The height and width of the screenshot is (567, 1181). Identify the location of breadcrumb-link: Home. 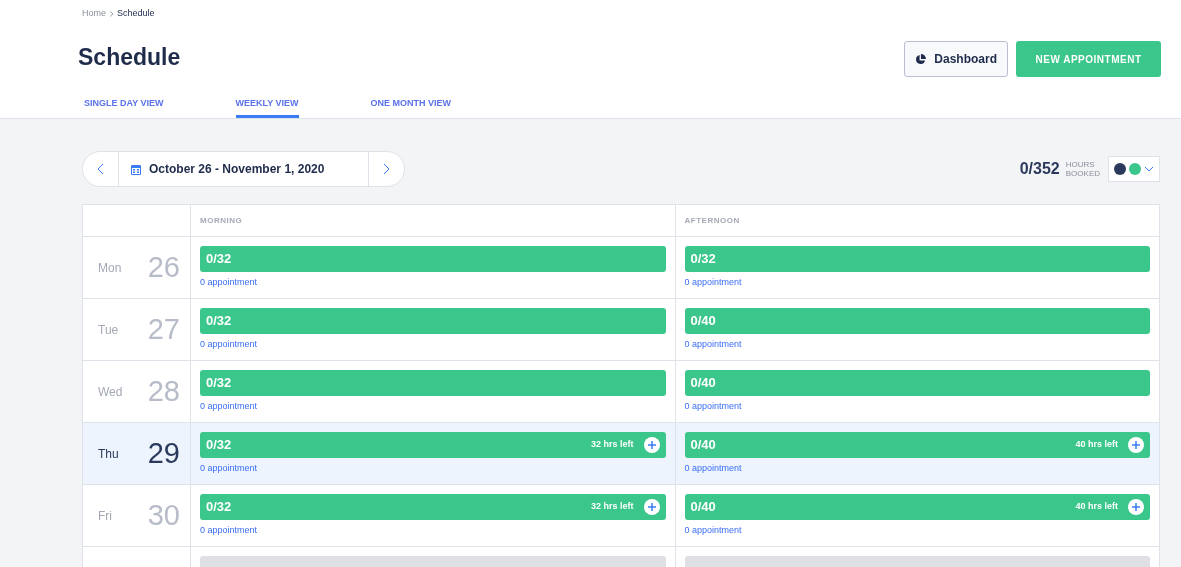
(94, 14).